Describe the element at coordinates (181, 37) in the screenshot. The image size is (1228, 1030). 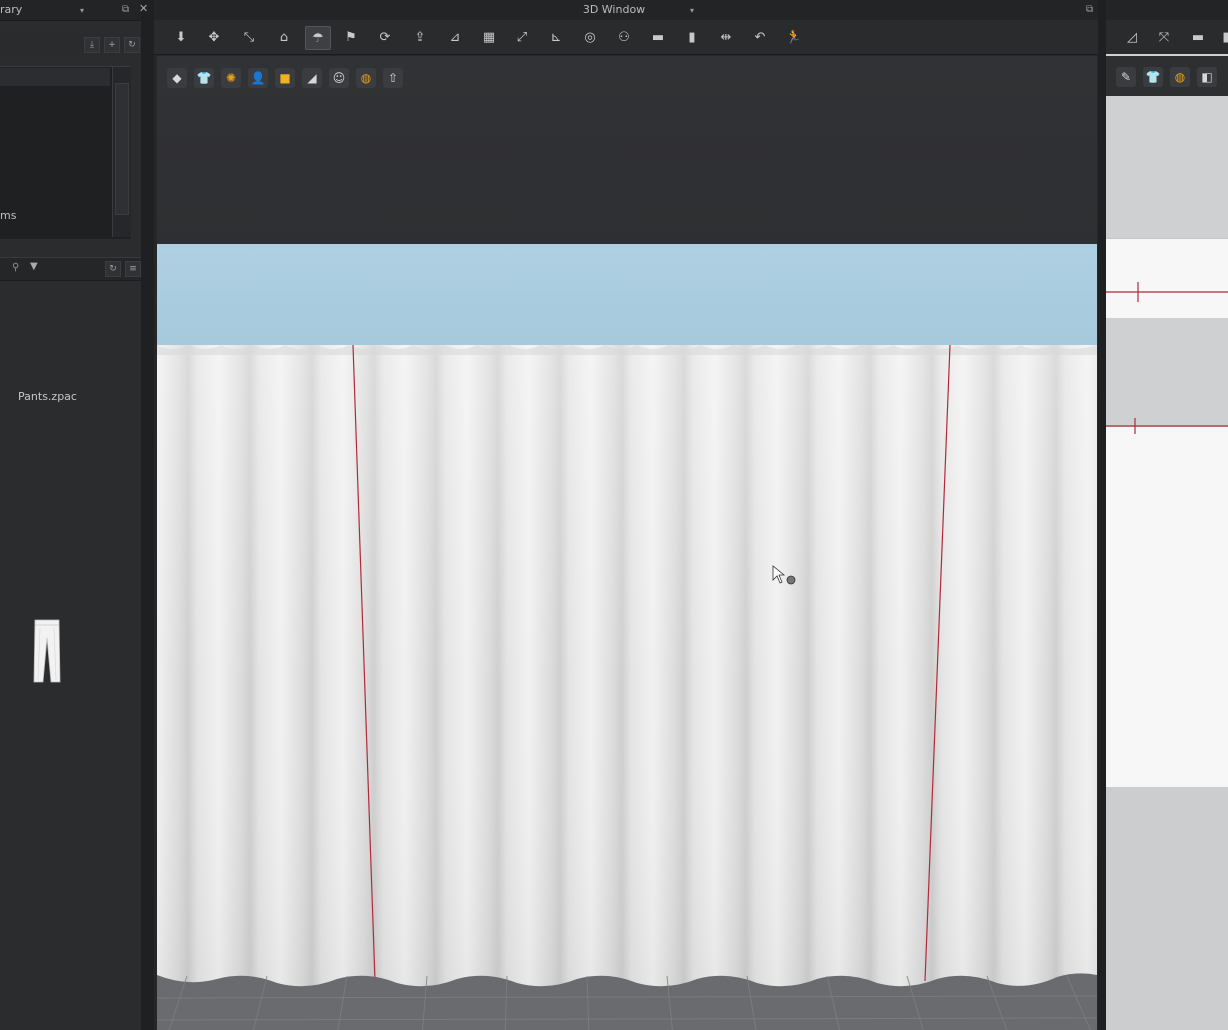
I see `move-pin-icon: ⬇` at that location.